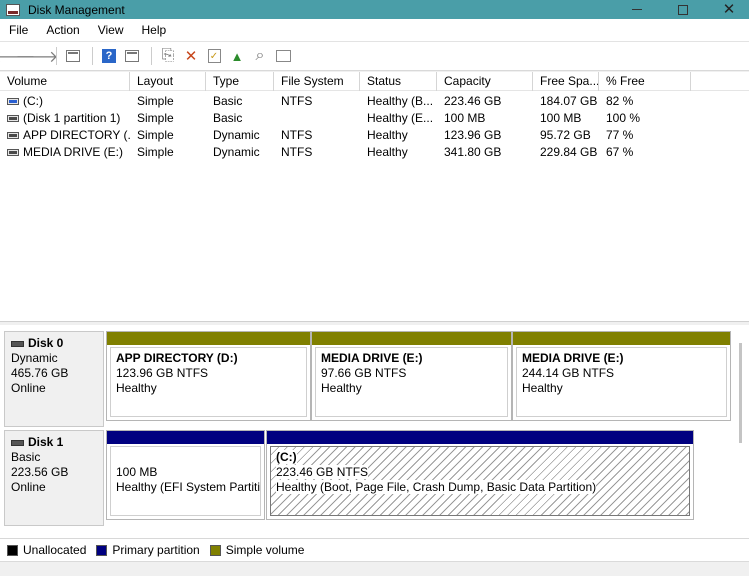 The width and height of the screenshot is (749, 576). I want to click on up-folder-icon: ▲, so click(237, 56).